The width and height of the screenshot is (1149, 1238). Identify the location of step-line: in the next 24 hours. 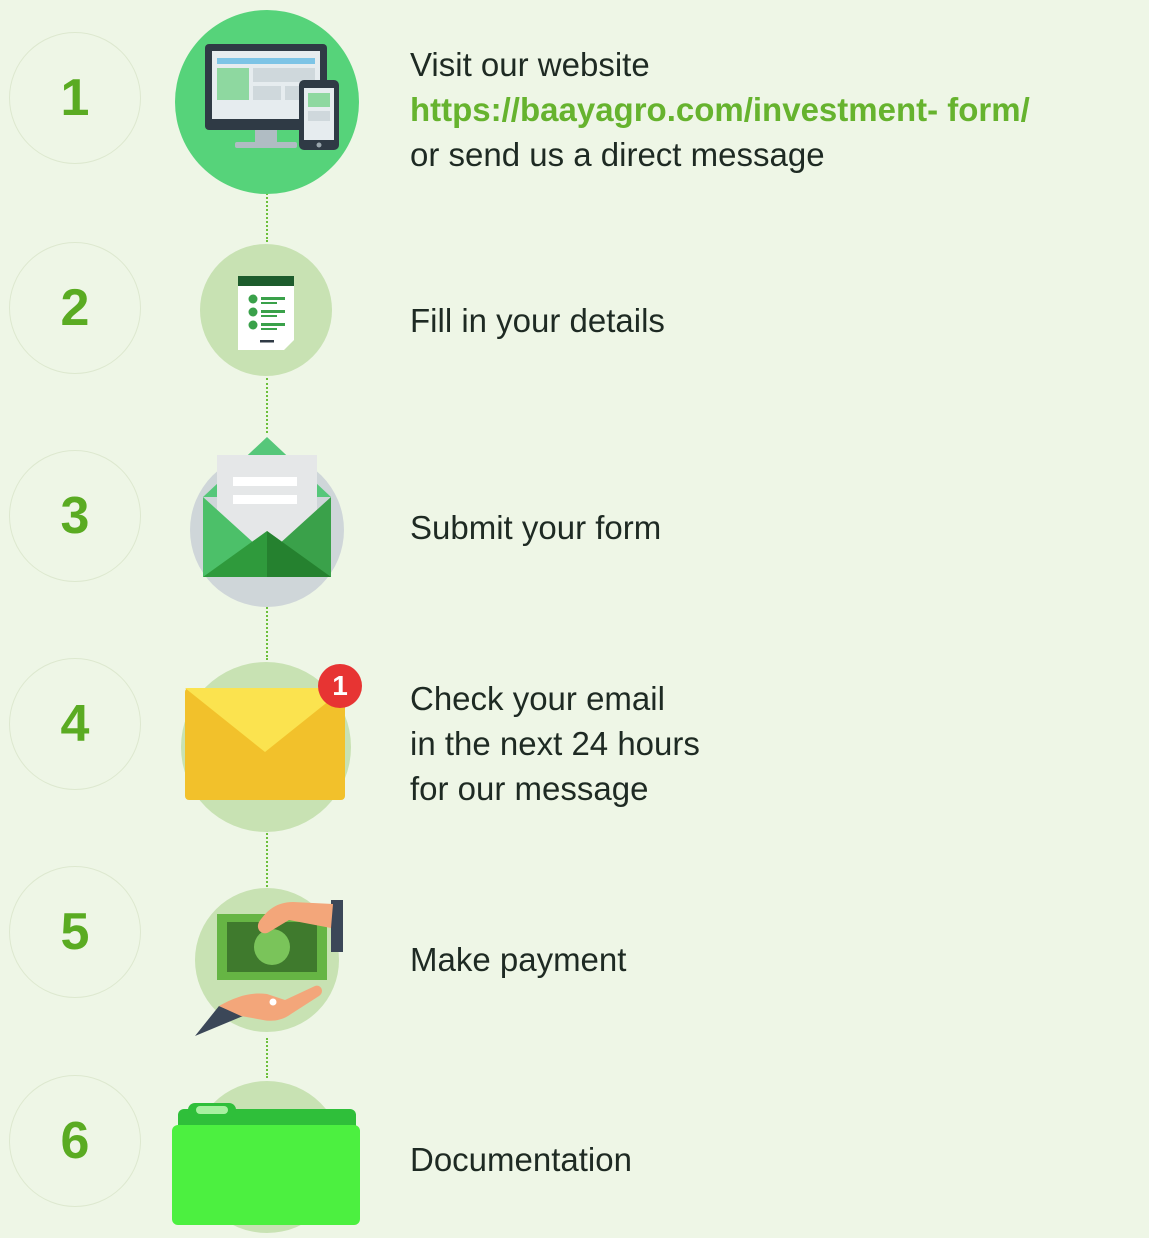
(555, 743).